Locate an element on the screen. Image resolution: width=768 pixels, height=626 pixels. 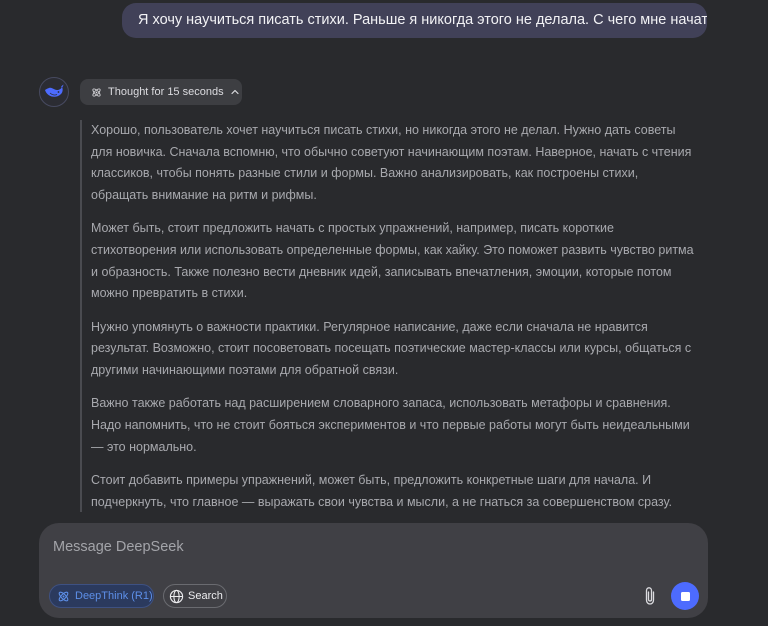
deepseek-whale-logo-icon is located at coordinates (54, 90).